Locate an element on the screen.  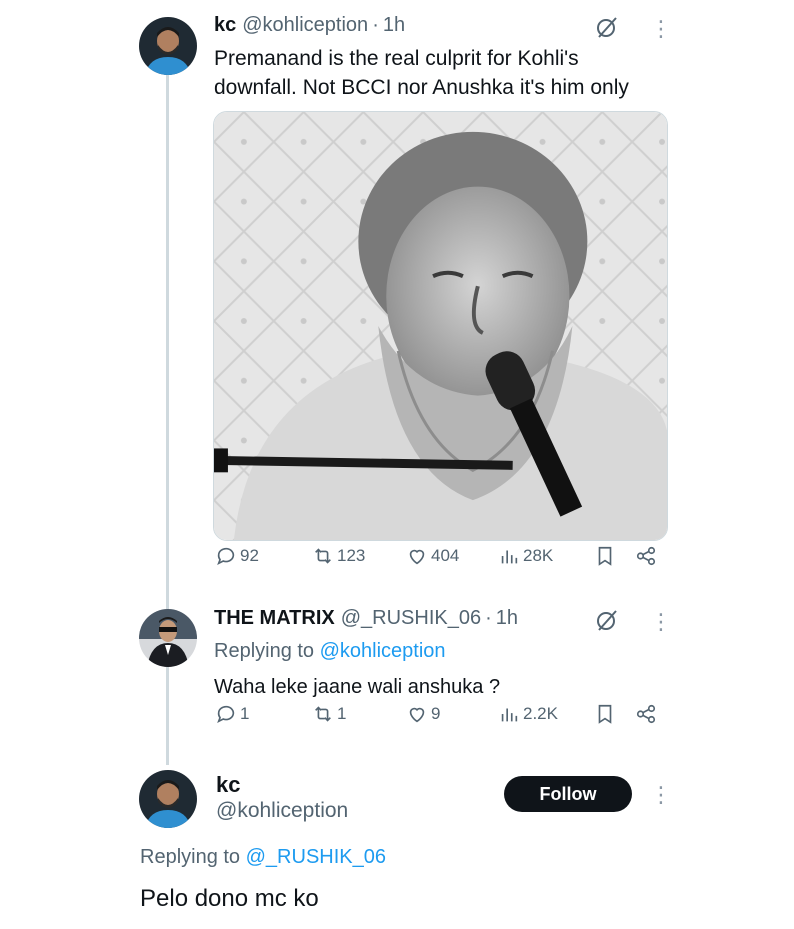
views-button: 2.2K is located at coordinates (528, 714).